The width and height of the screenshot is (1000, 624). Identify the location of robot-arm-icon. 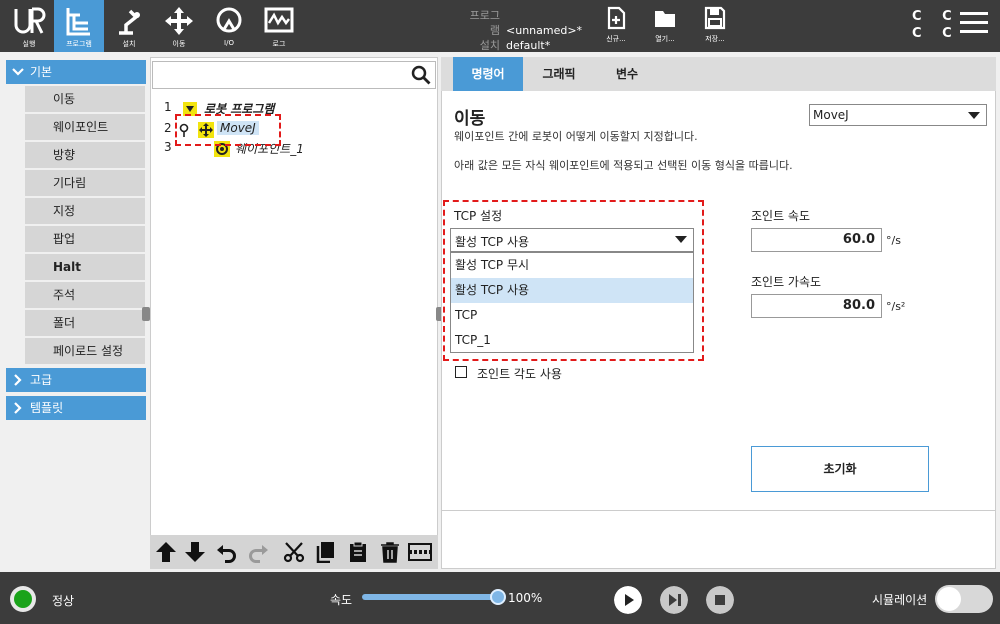
(129, 22).